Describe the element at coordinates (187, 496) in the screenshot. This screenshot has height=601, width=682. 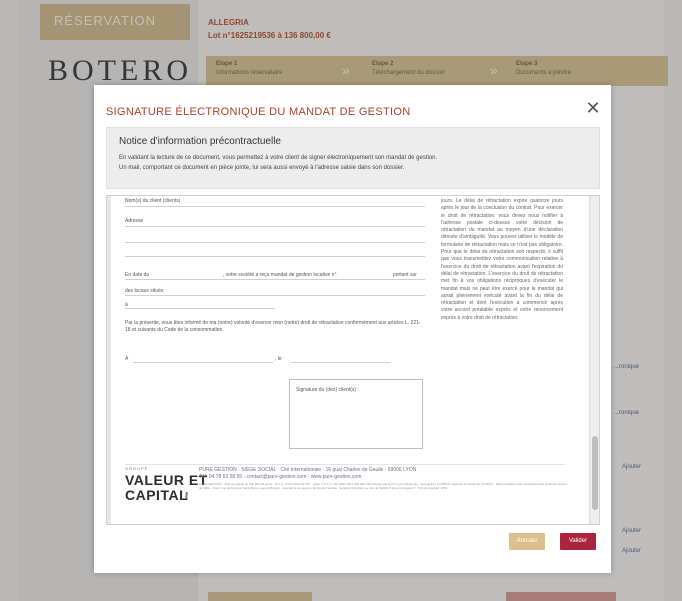
I see `company-logo-icon: ℓ` at that location.